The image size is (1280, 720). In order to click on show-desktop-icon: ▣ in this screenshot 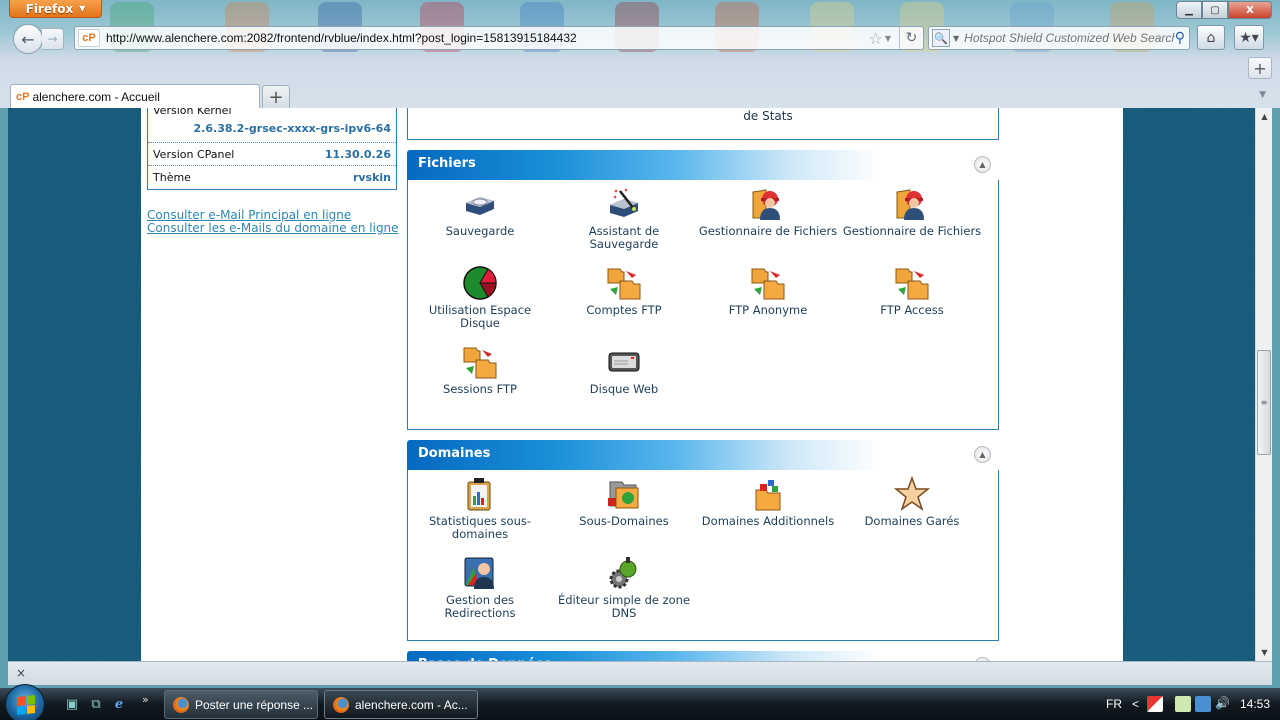, I will do `click(72, 704)`.